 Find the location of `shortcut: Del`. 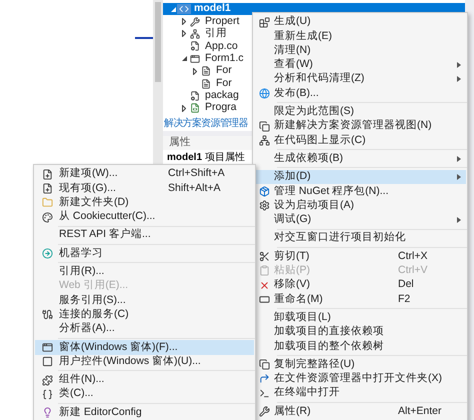

shortcut: Del is located at coordinates (406, 284).